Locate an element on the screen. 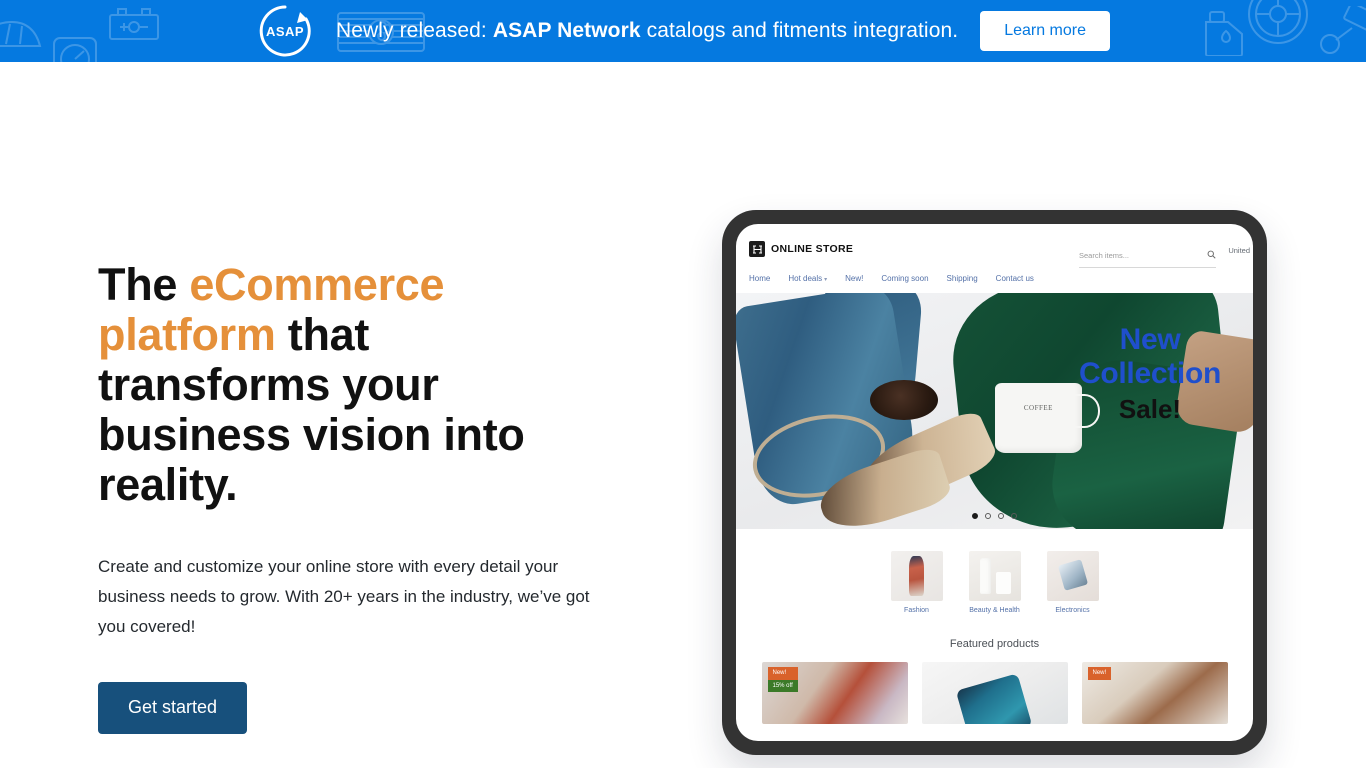  store-brand-name: ONLINE STORE is located at coordinates (812, 249).